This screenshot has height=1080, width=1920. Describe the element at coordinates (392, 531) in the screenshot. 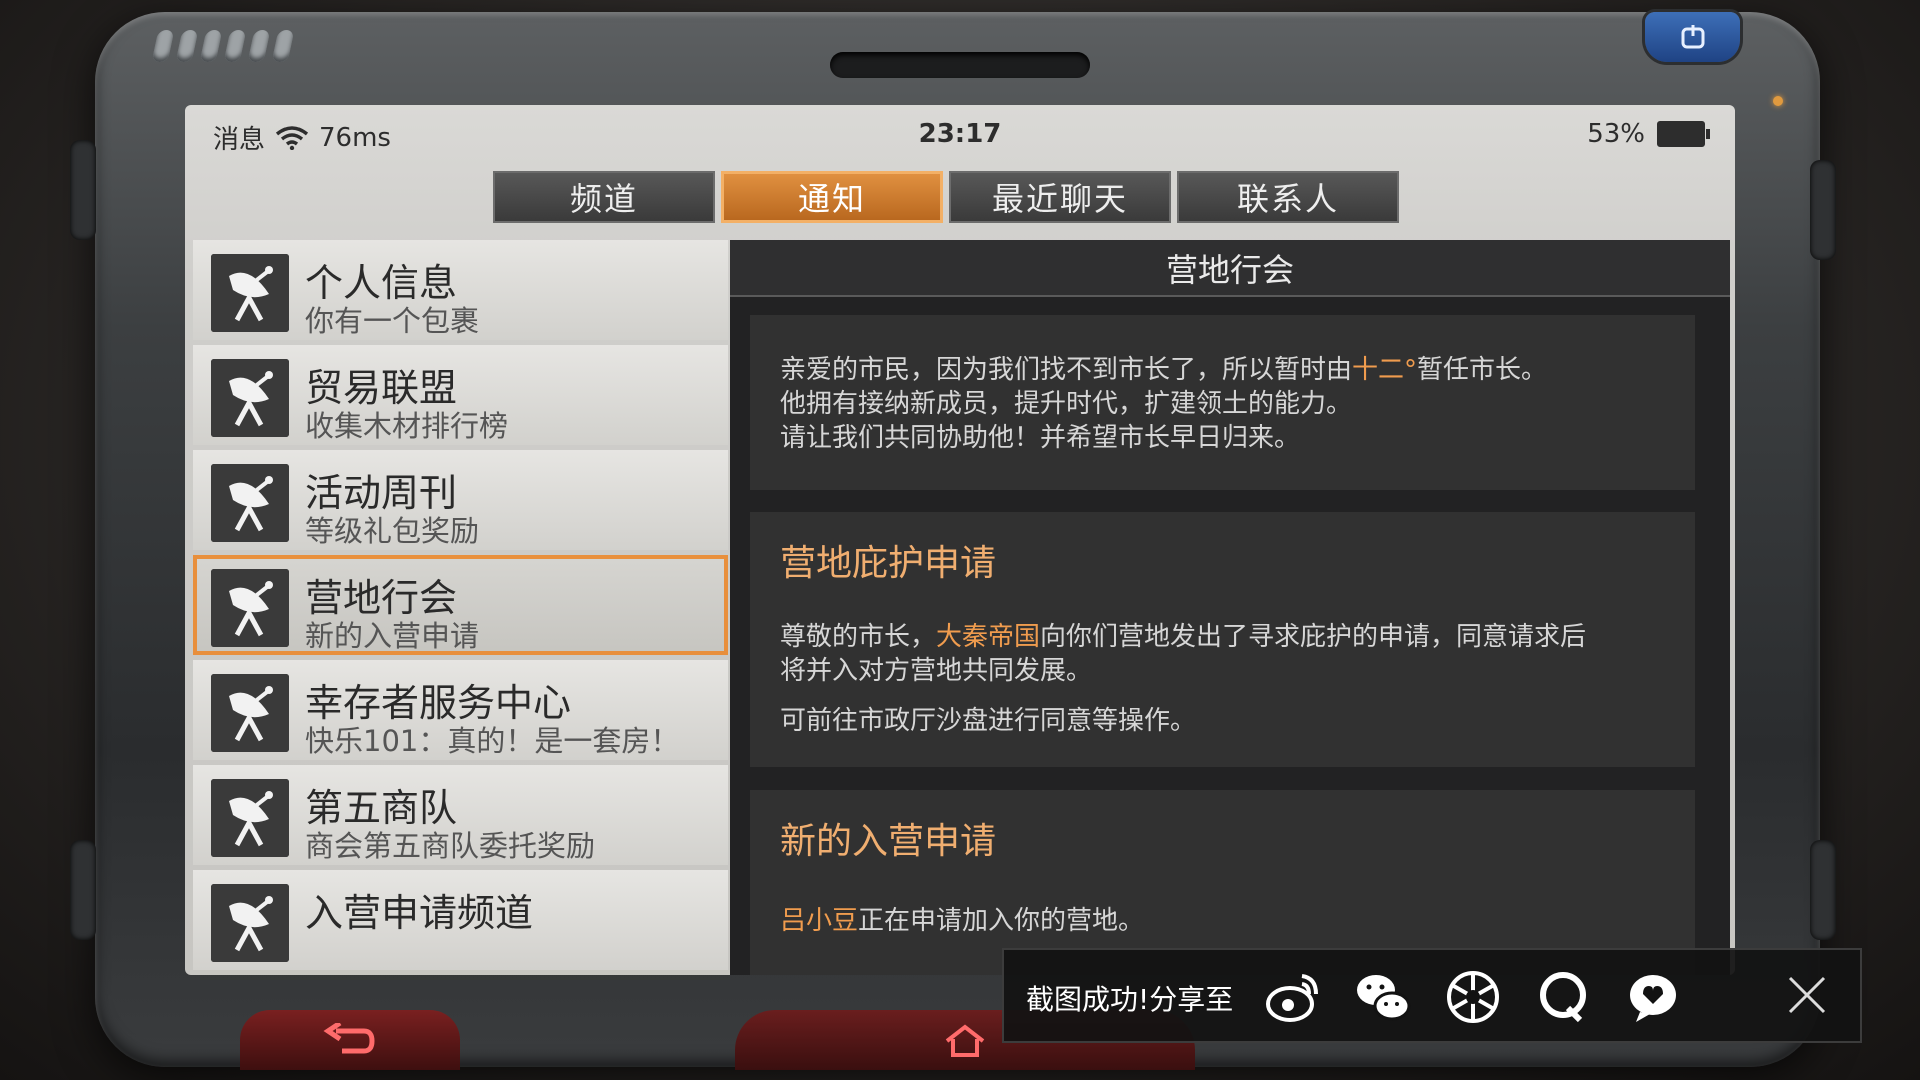

I see `item-subtitle: 等级礼包奖励` at that location.